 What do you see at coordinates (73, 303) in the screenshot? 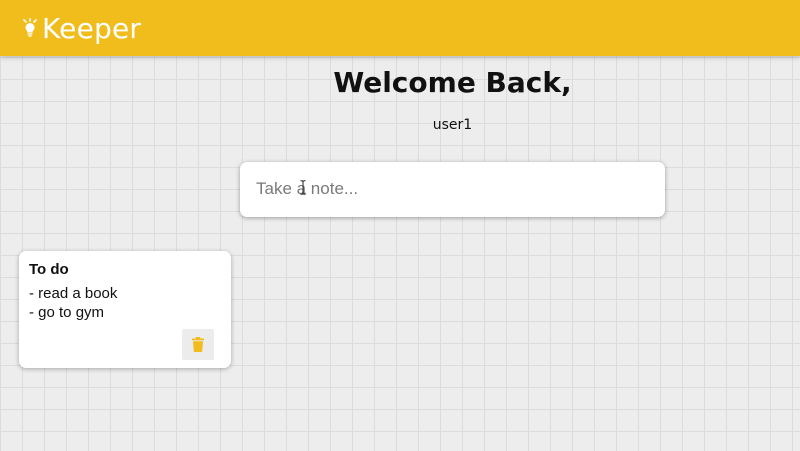
I see `note-content: - read a book - go to gym` at bounding box center [73, 303].